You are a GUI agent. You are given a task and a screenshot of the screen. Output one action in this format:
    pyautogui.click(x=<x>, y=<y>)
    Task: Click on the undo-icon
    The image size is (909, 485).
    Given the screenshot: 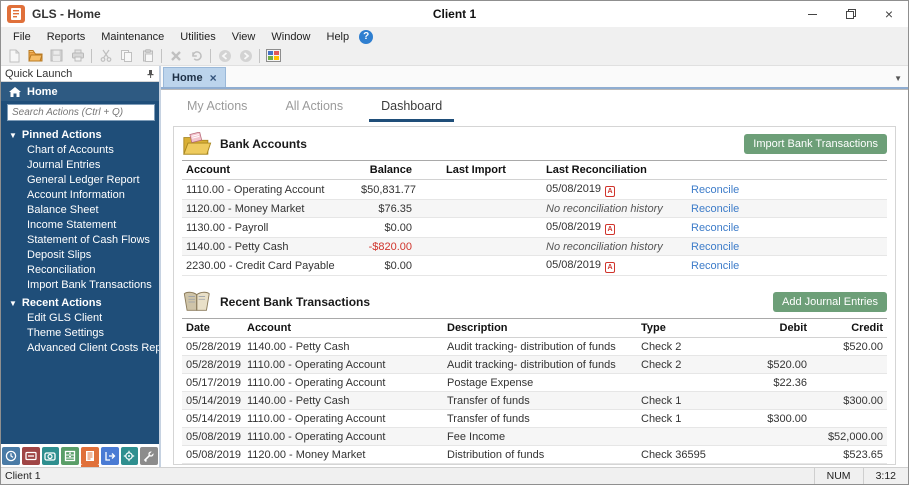 What is the action you would take?
    pyautogui.click(x=196, y=55)
    